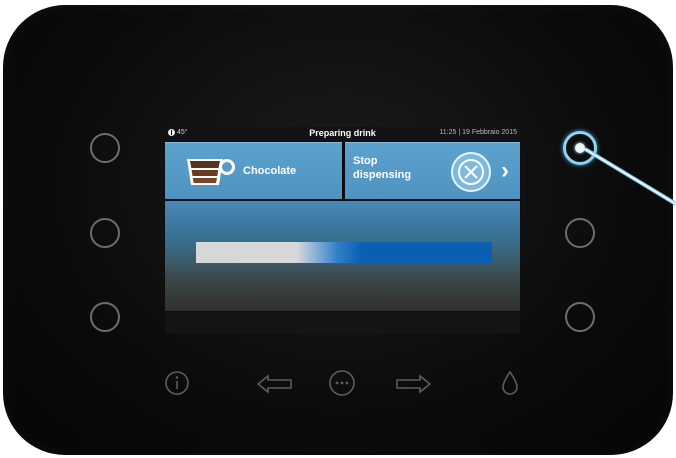  Describe the element at coordinates (275, 384) in the screenshot. I see `arrow-left-icon` at that location.